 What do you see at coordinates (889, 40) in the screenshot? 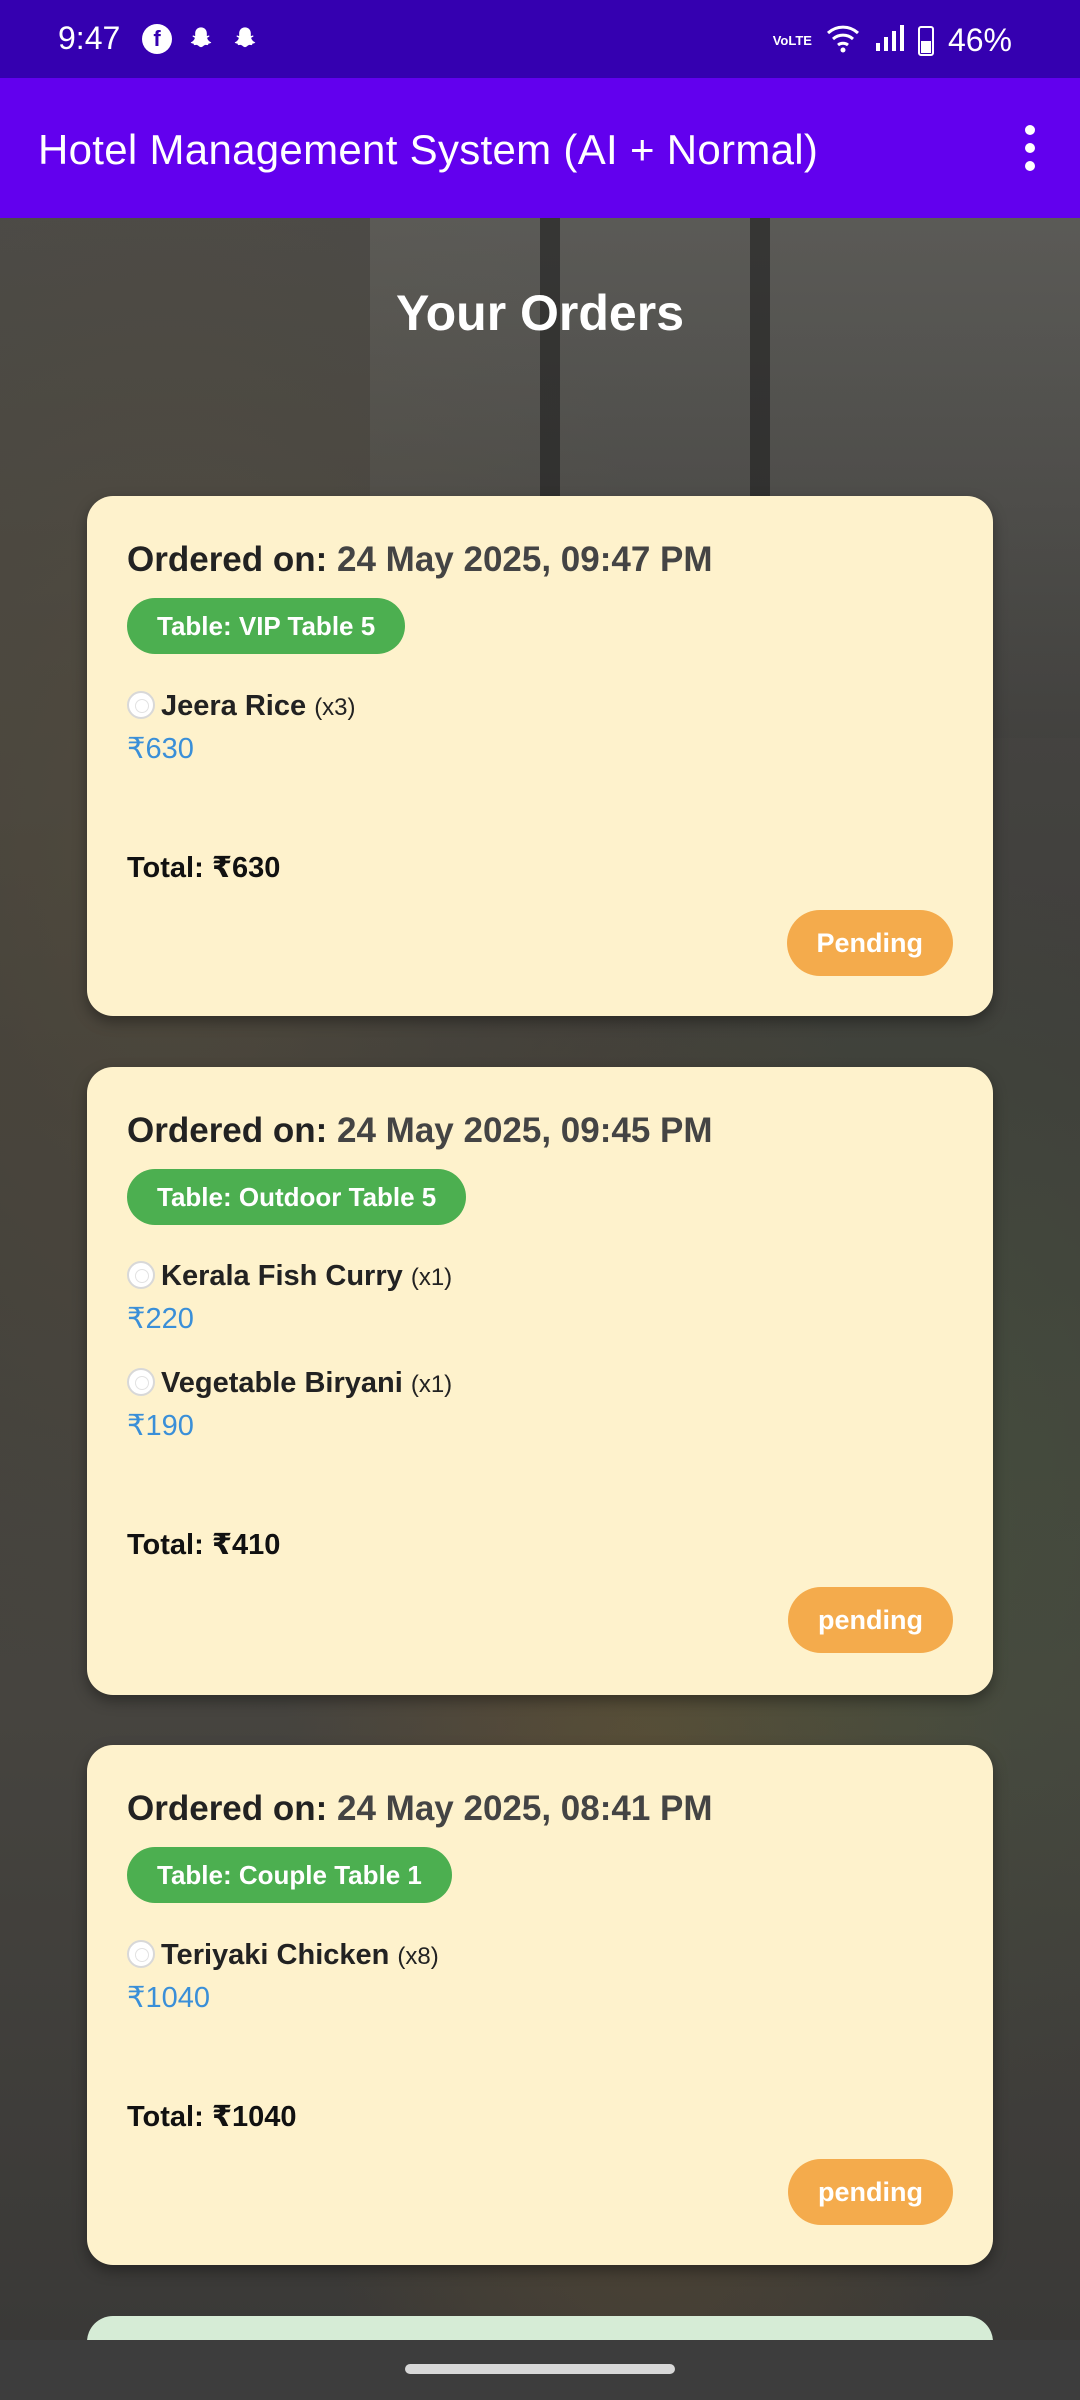
I see `signal-icon` at bounding box center [889, 40].